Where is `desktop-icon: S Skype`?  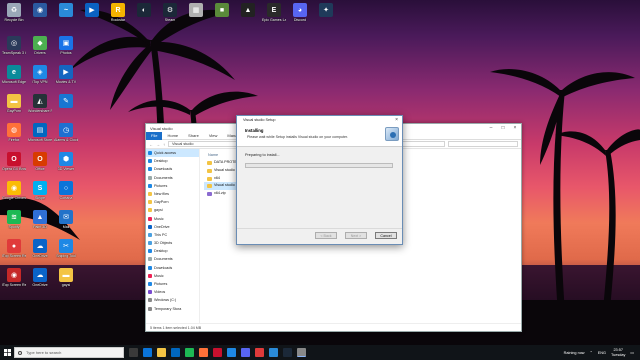 desktop-icon: S Skype is located at coordinates (40, 190).